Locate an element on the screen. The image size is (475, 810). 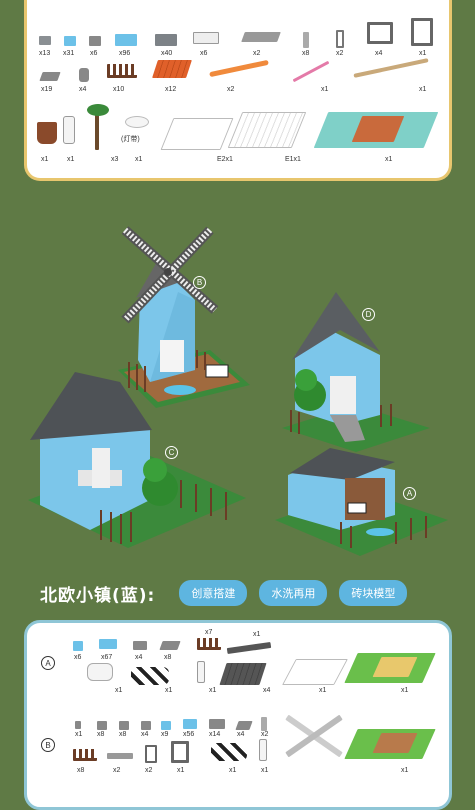
qty-label: x6 is located at coordinates (78, 657).